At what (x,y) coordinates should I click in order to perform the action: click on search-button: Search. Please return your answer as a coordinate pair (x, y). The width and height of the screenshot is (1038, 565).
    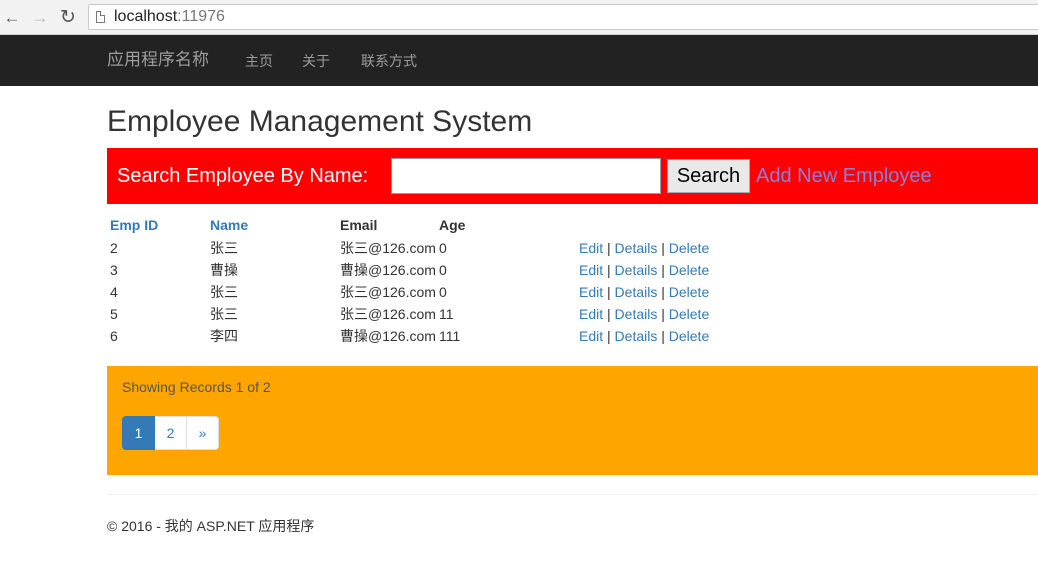
    Looking at the image, I should click on (708, 176).